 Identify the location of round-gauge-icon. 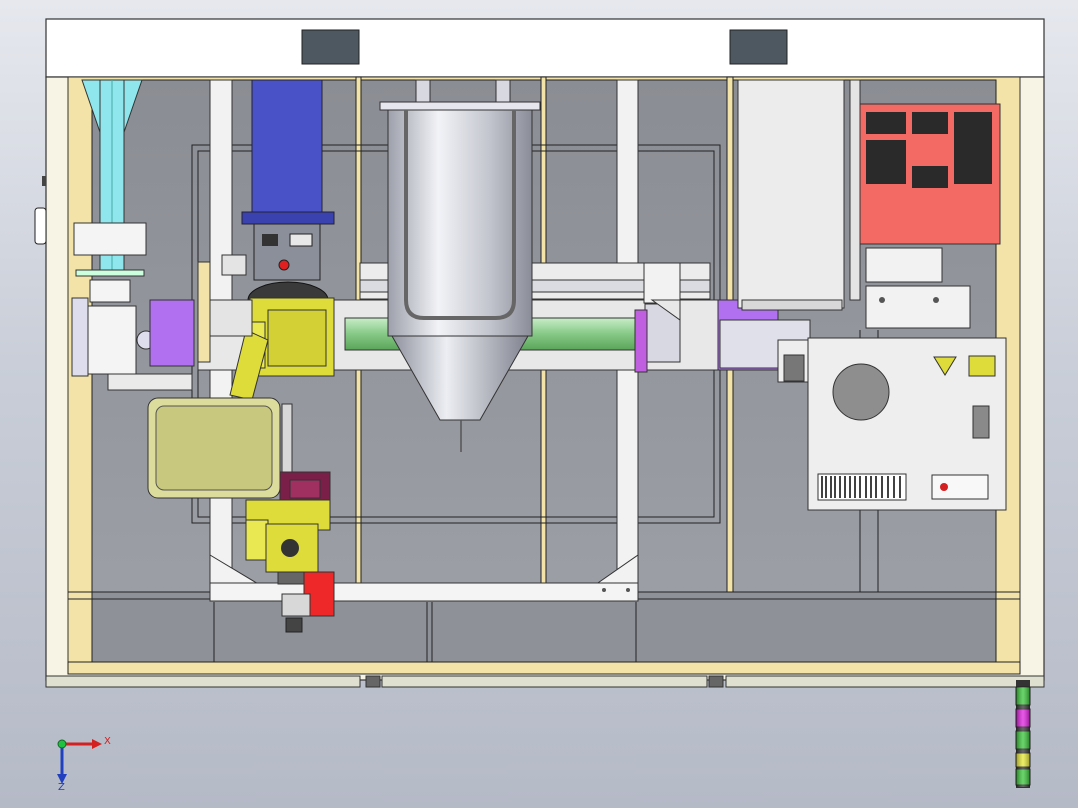
(861, 392).